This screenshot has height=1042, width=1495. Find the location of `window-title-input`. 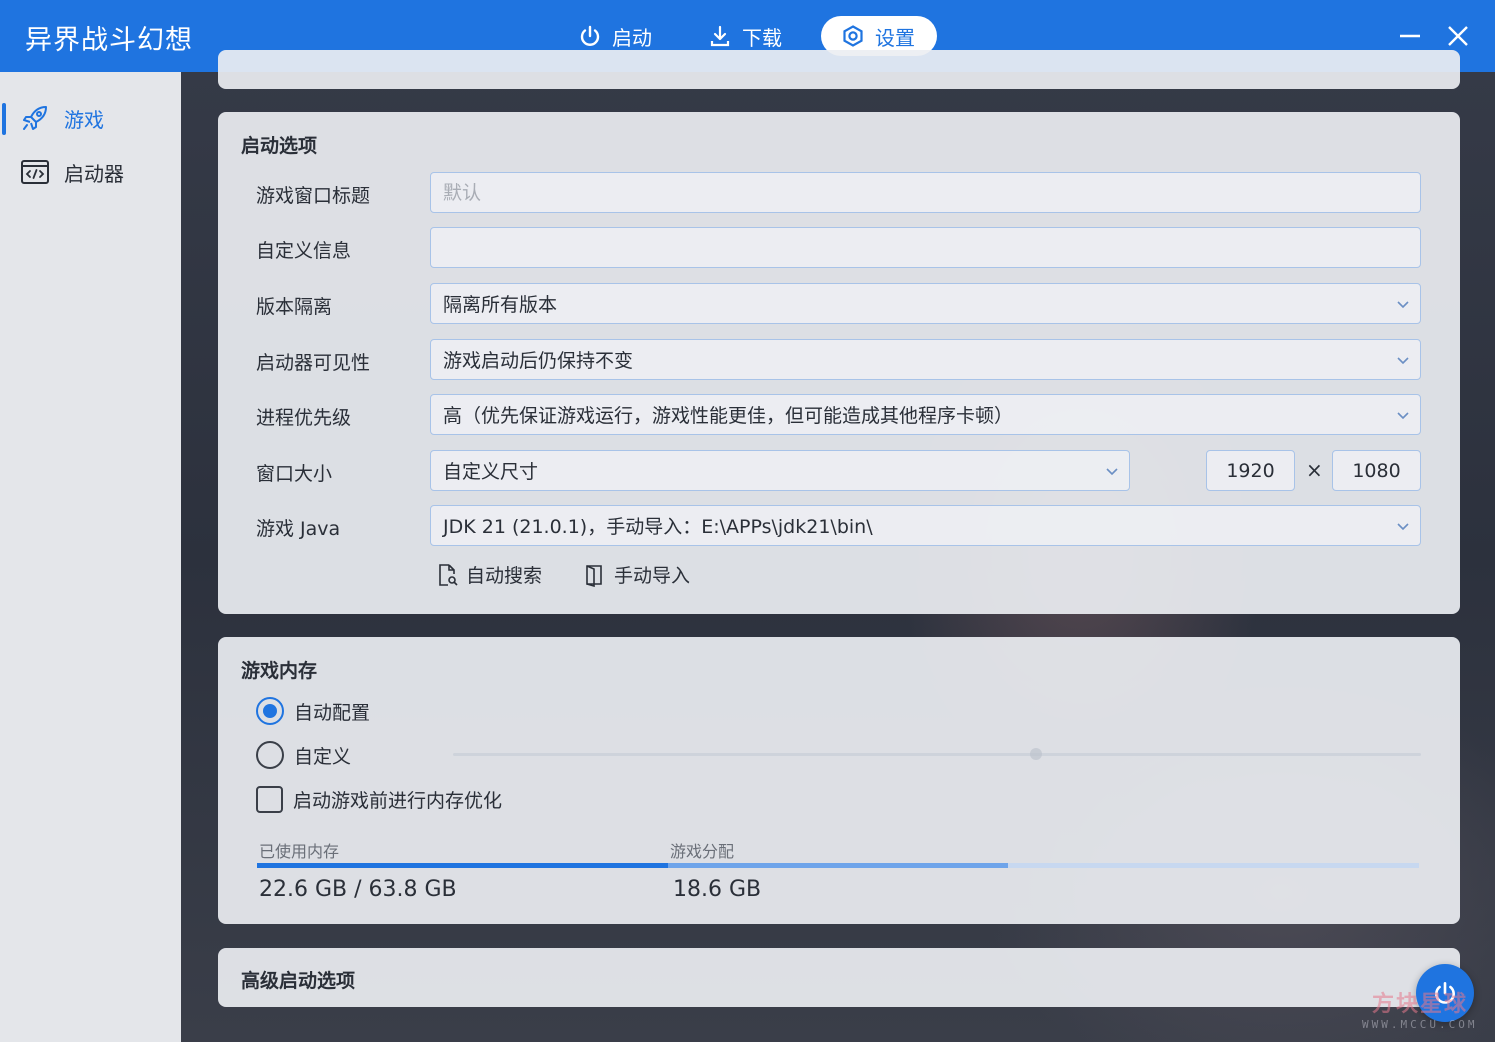

window-title-input is located at coordinates (925, 192).